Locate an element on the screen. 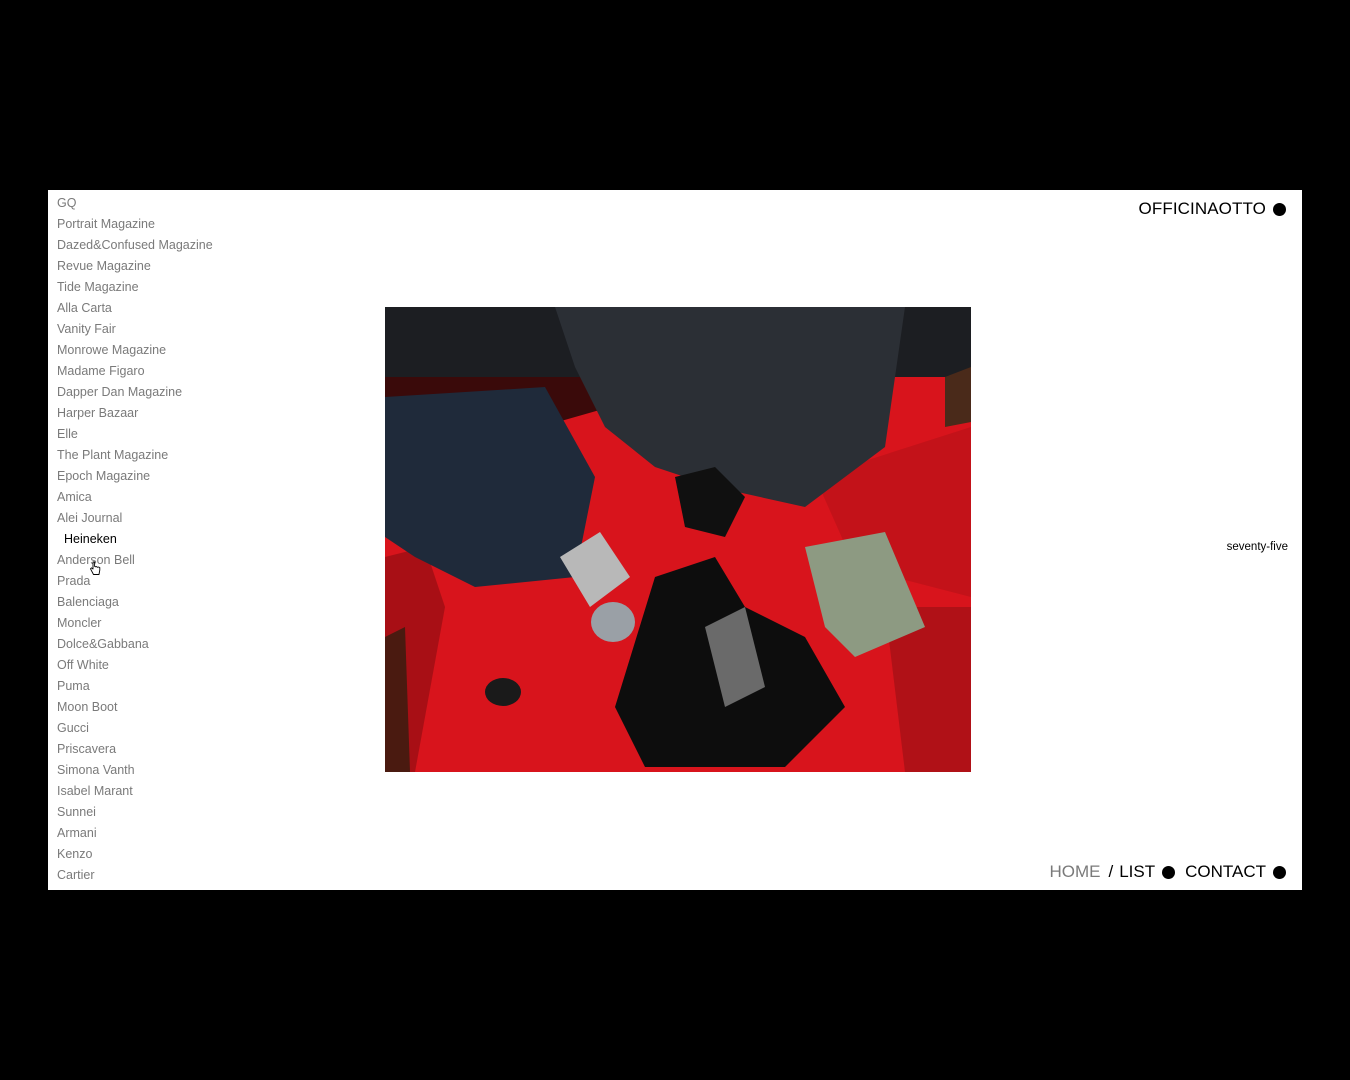 This screenshot has height=1080, width=1350. brand-logo: OFFICINAOTTO is located at coordinates (1212, 209).